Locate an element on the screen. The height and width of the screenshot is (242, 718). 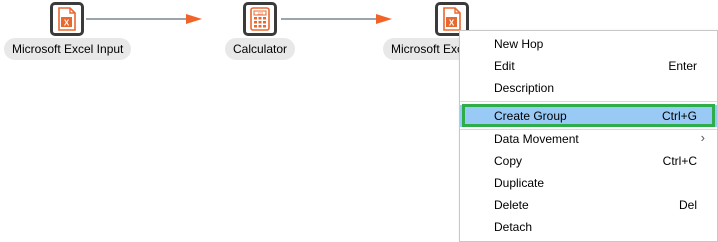
menu-item-label: Description is located at coordinates (524, 88).